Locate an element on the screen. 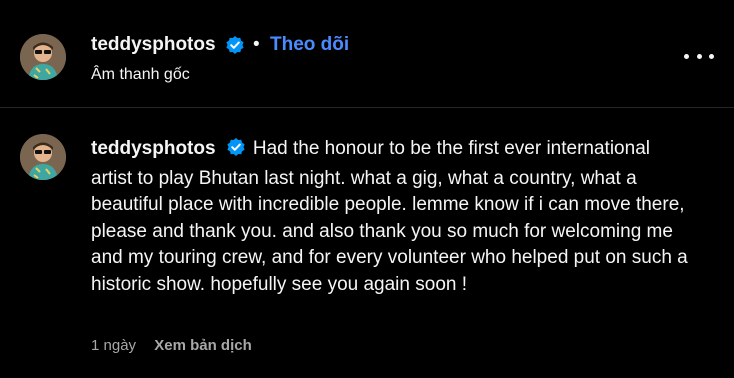 This screenshot has height=378, width=734. timestamp: 1 ngày is located at coordinates (114, 345).